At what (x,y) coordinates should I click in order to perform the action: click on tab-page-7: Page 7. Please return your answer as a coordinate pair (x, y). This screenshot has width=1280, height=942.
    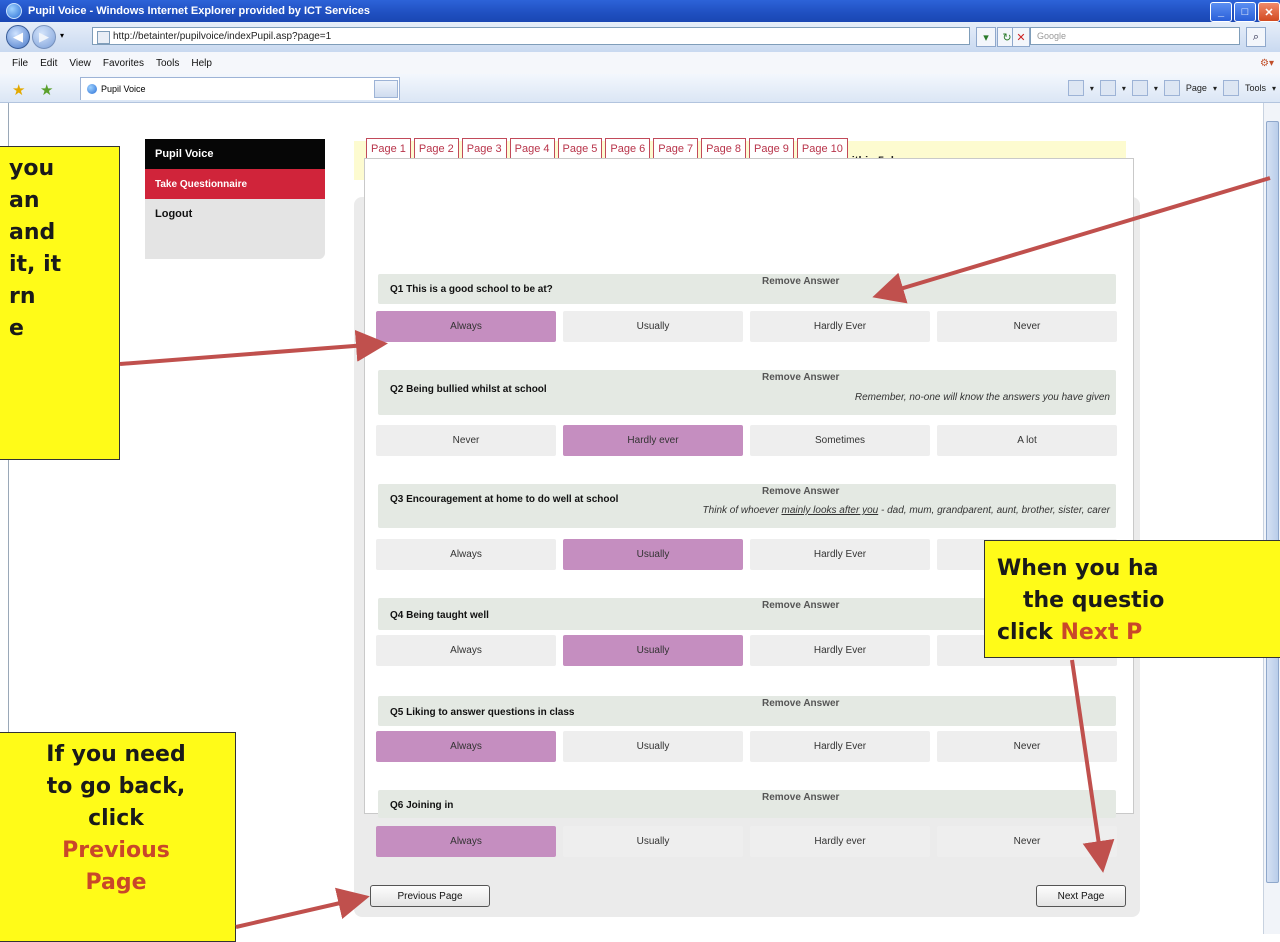
    Looking at the image, I should click on (676, 148).